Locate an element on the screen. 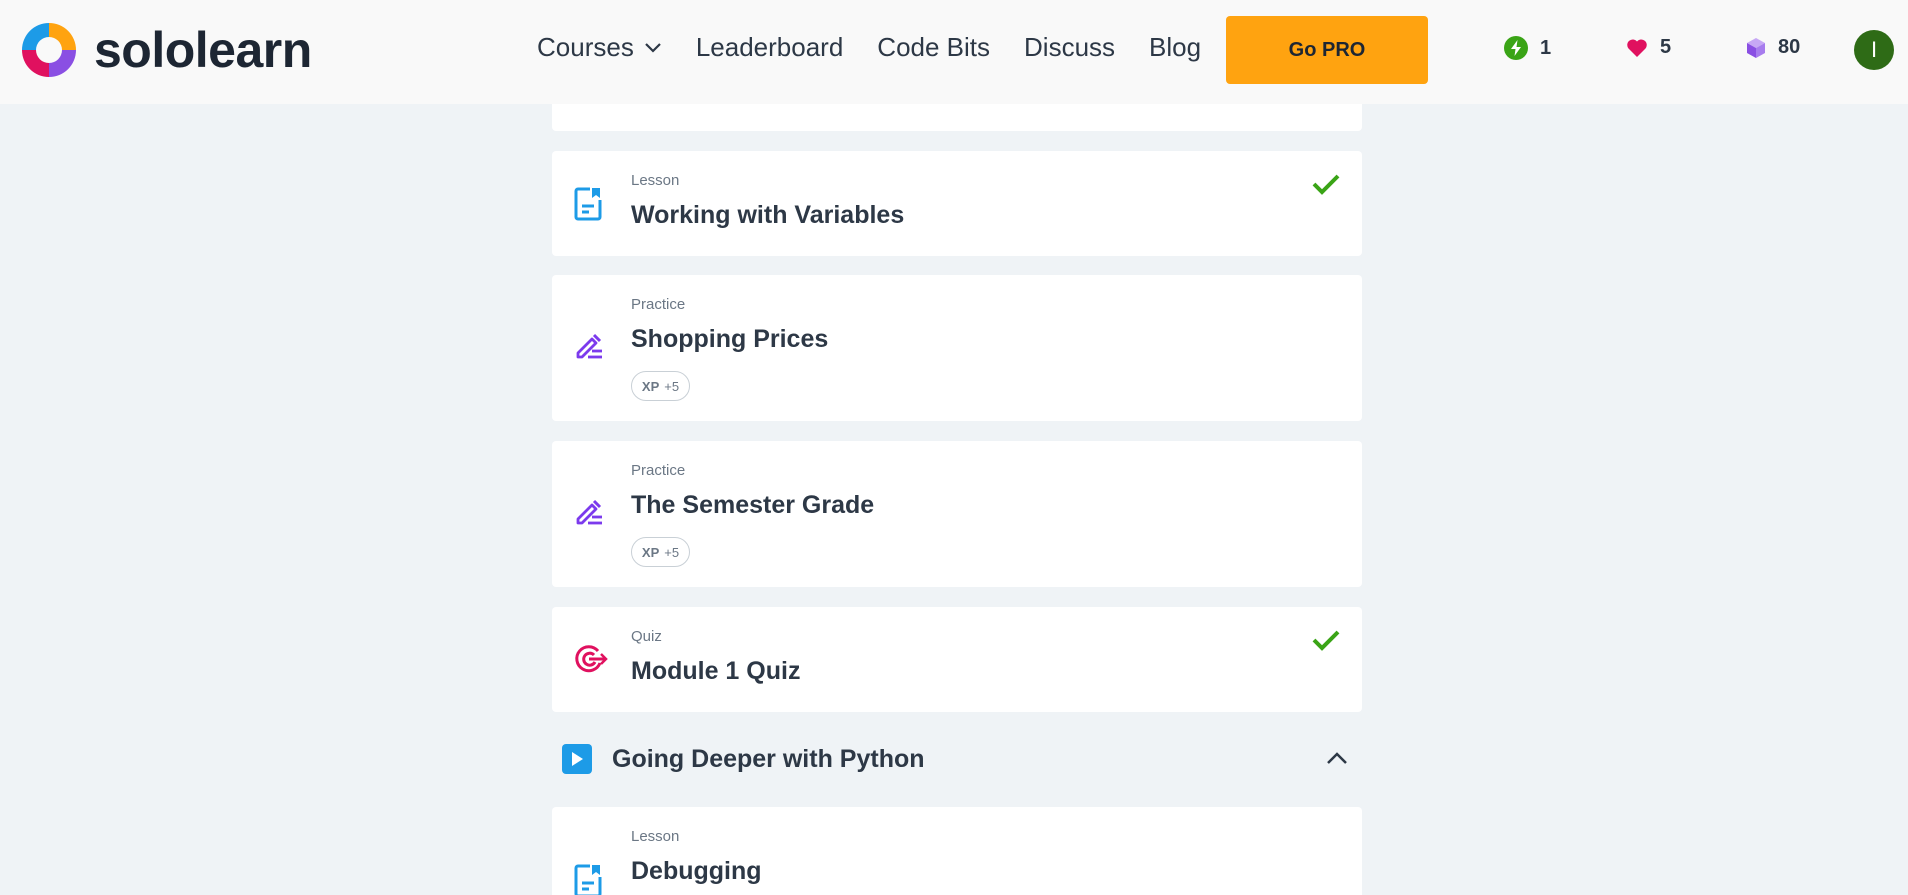  sololearn-logo: sololearn is located at coordinates (165, 50).